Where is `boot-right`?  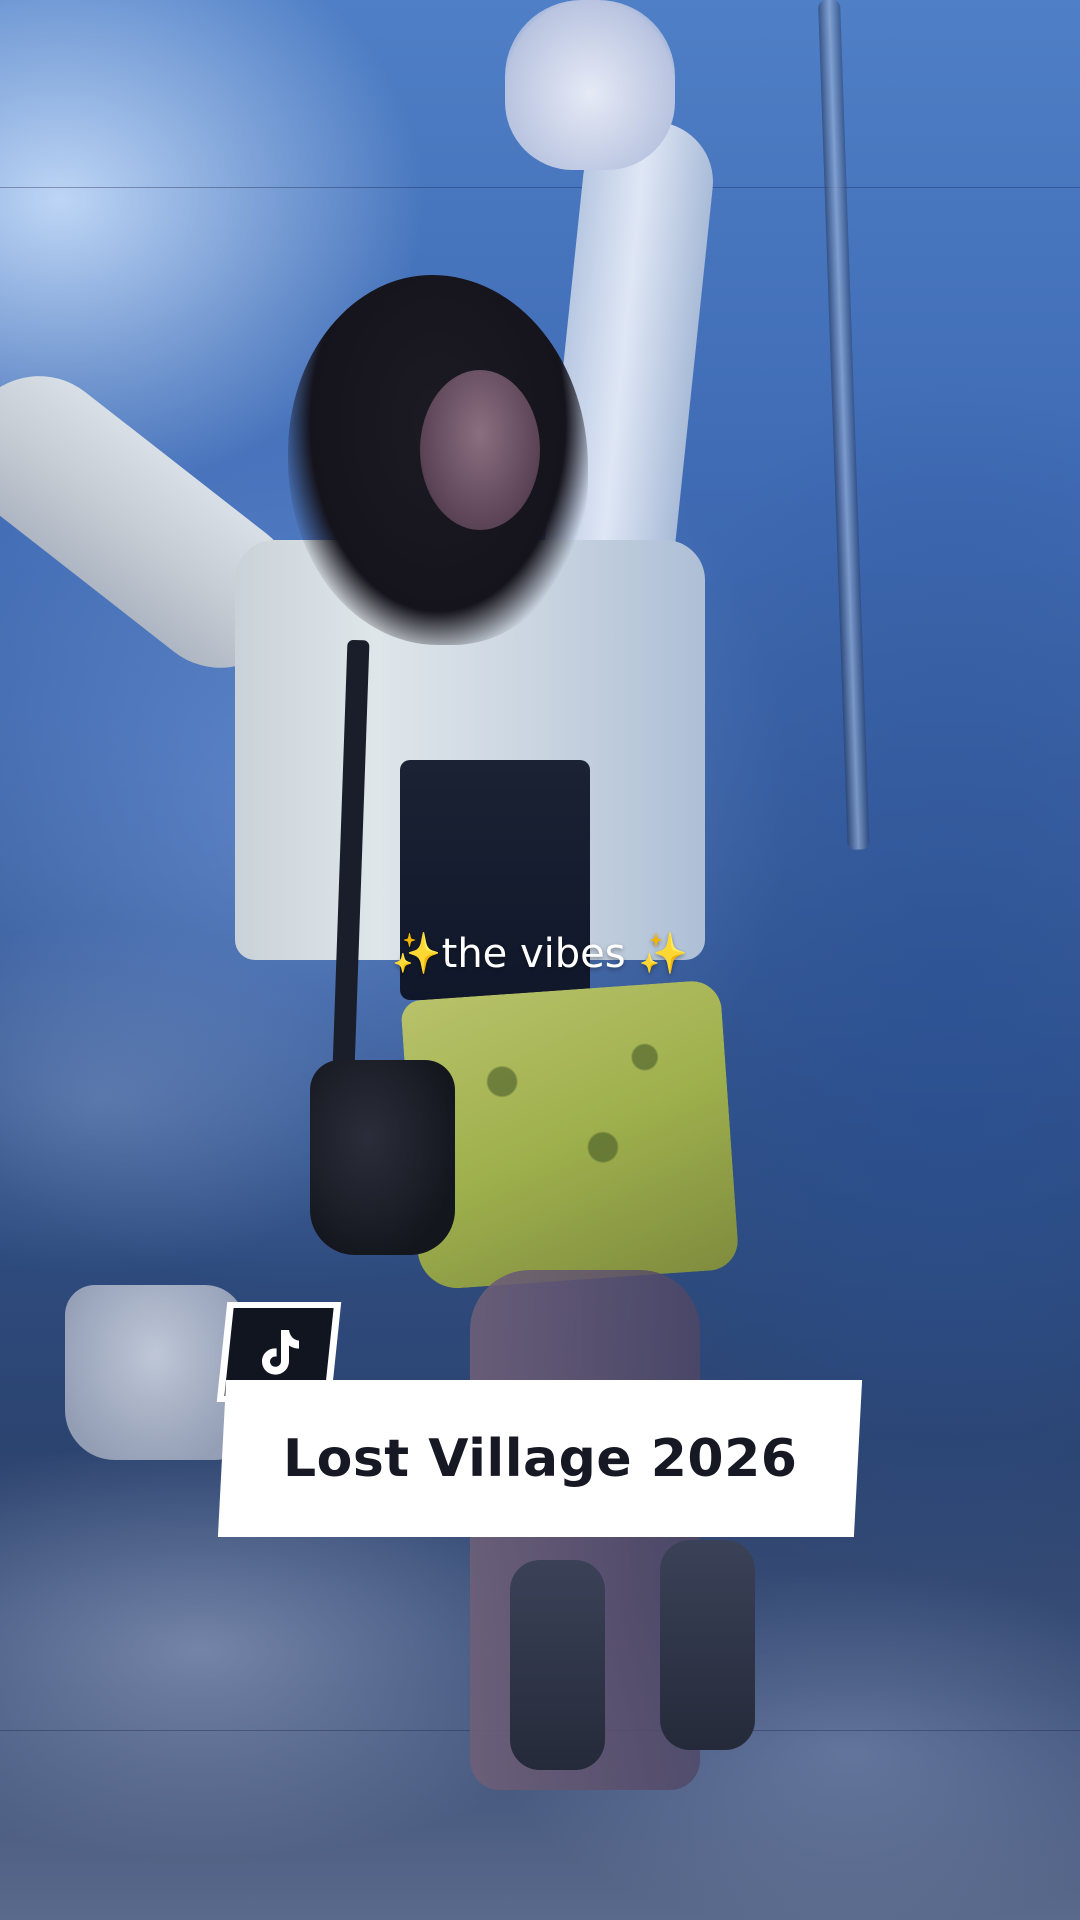 boot-right is located at coordinates (707, 1645).